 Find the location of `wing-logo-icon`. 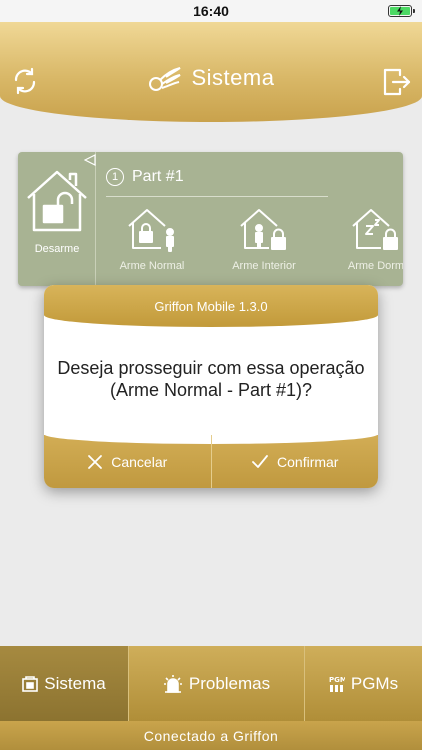

wing-logo-icon is located at coordinates (164, 79).